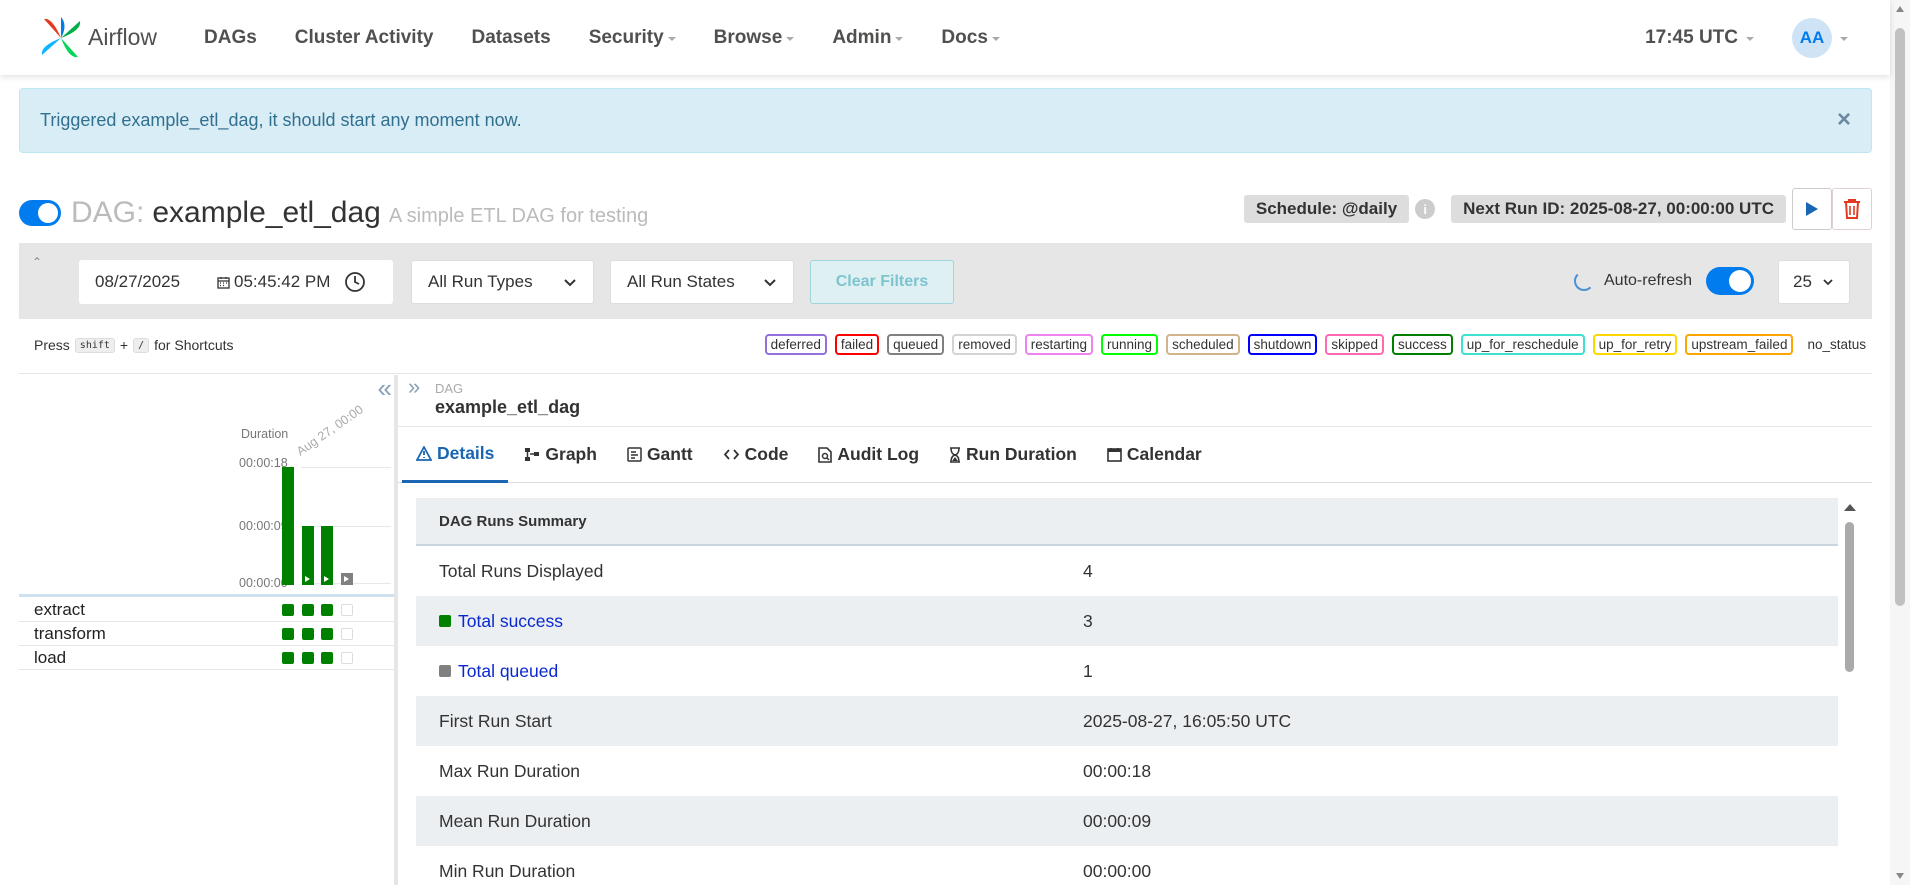  I want to click on table-row: First Run Start 2025-08-27, 16:05:50 UTC, so click(1127, 721).